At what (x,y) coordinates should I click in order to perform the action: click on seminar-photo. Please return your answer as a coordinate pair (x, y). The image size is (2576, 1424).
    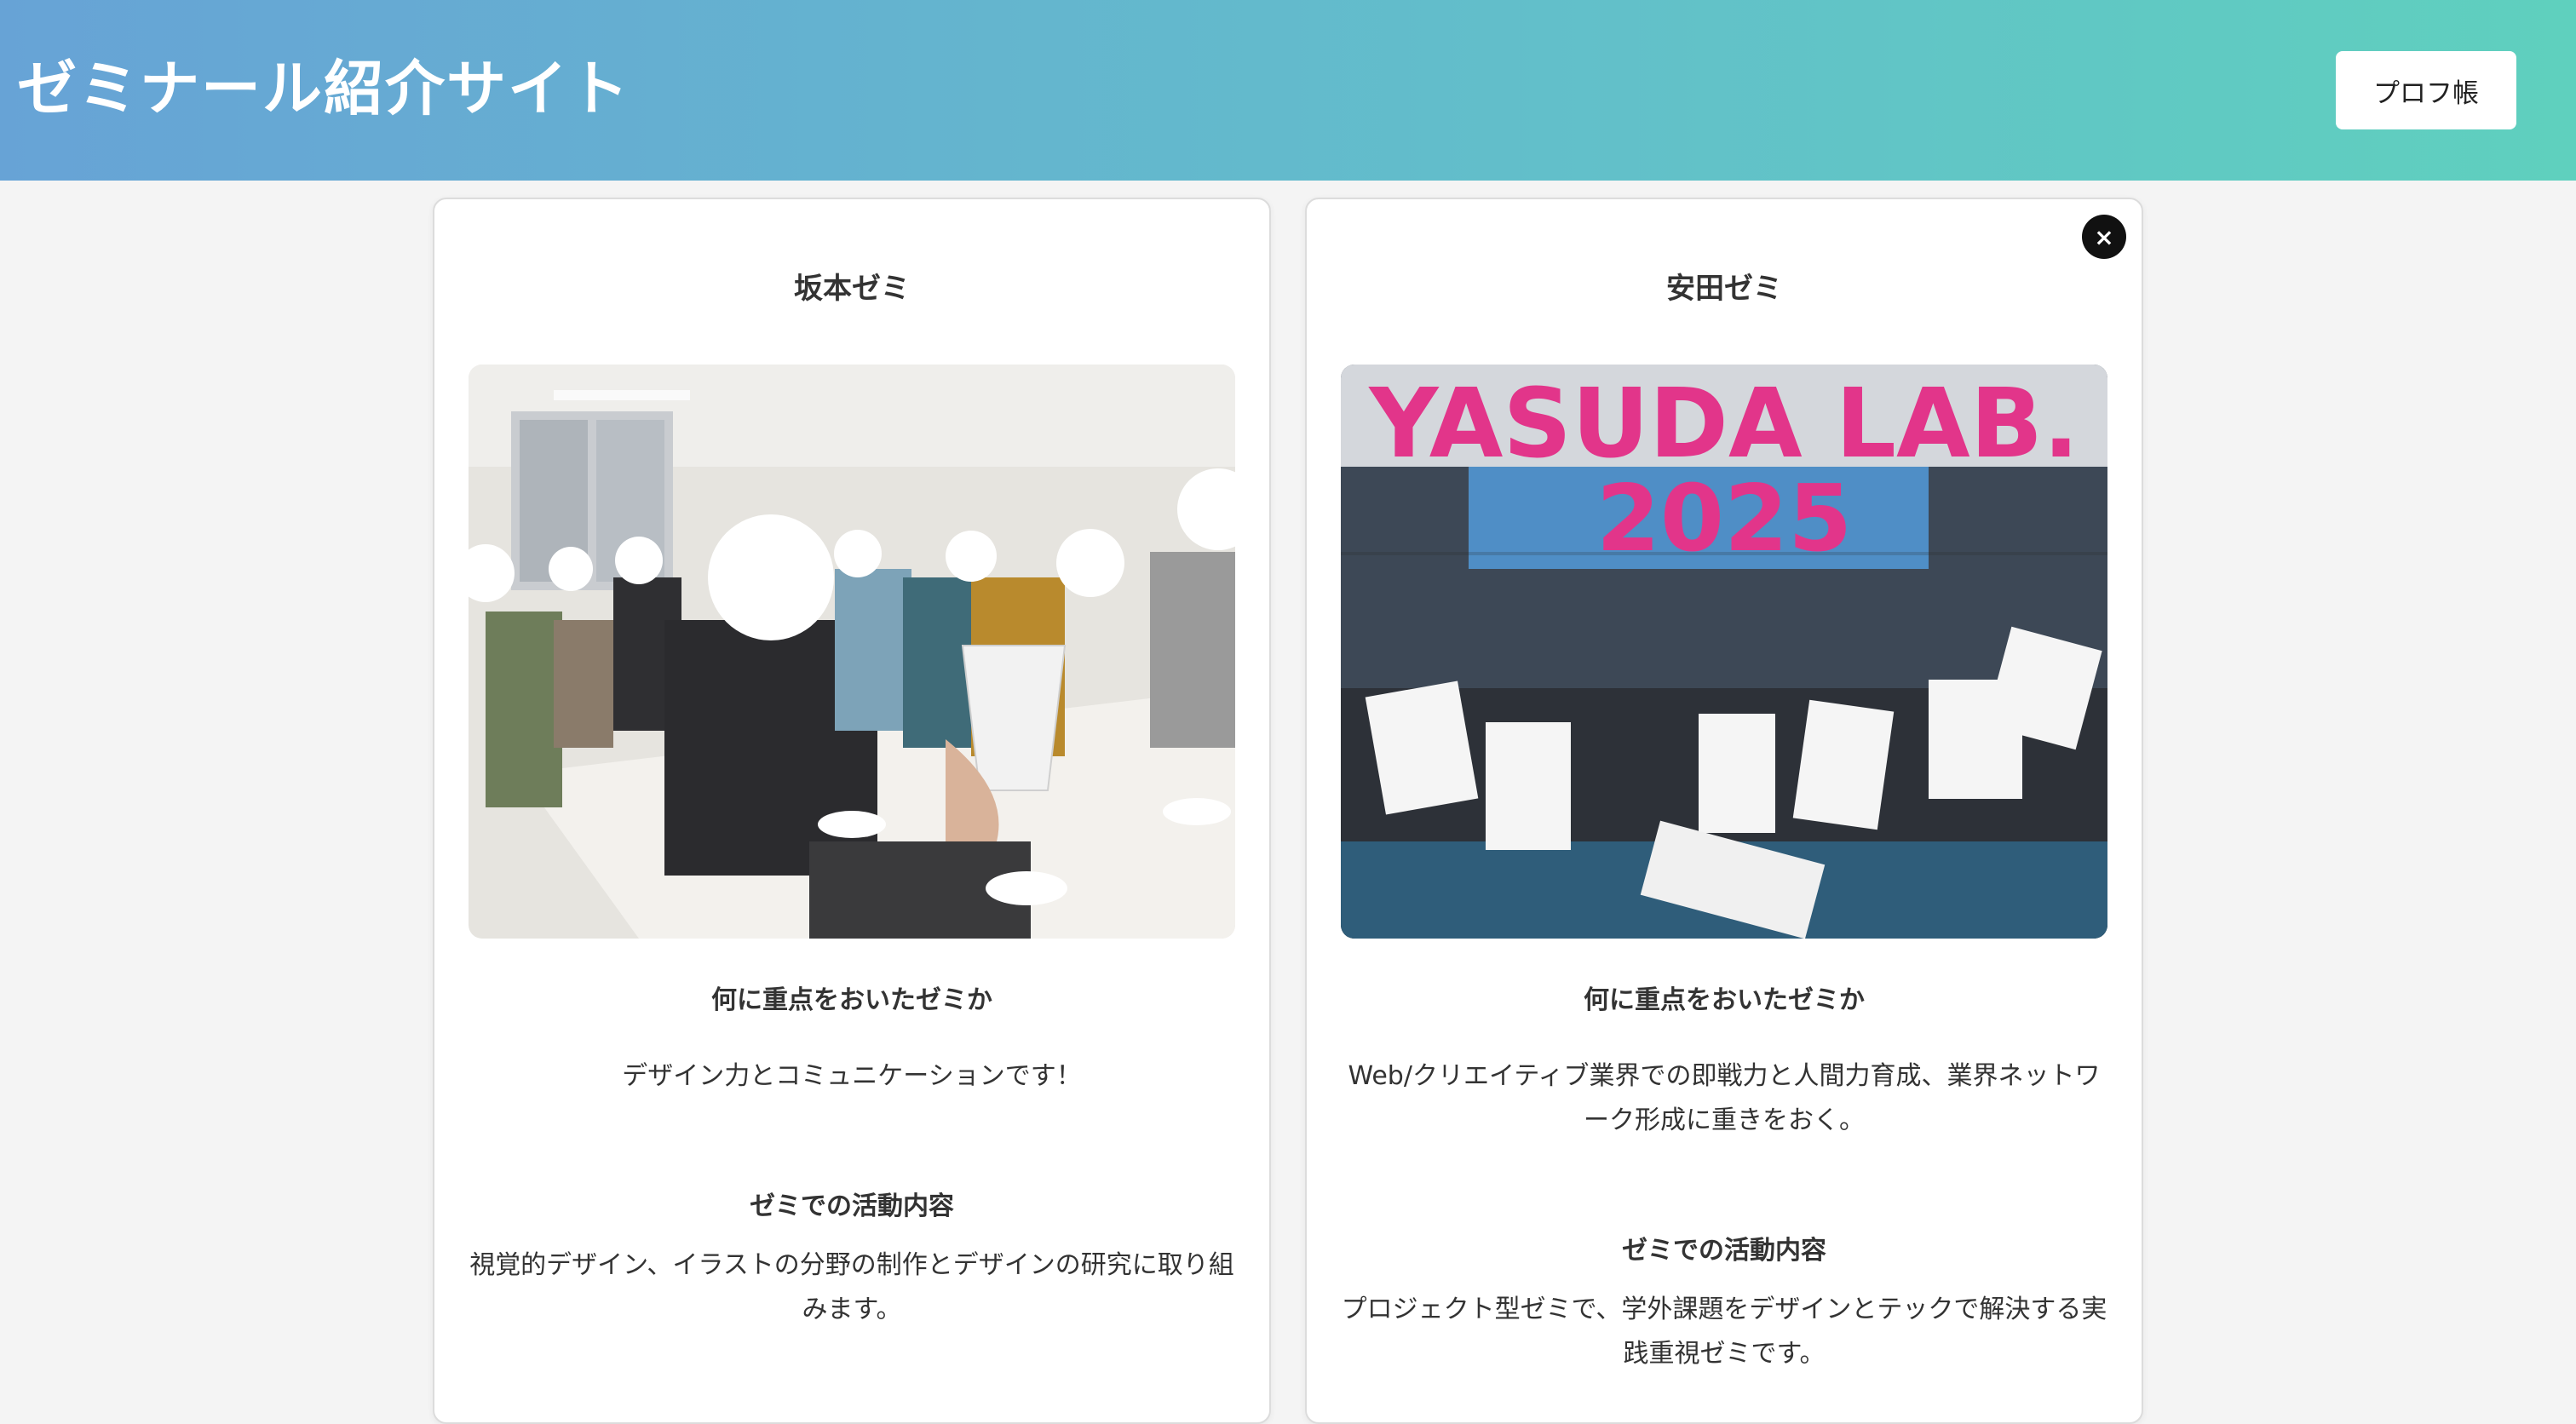
    Looking at the image, I should click on (852, 652).